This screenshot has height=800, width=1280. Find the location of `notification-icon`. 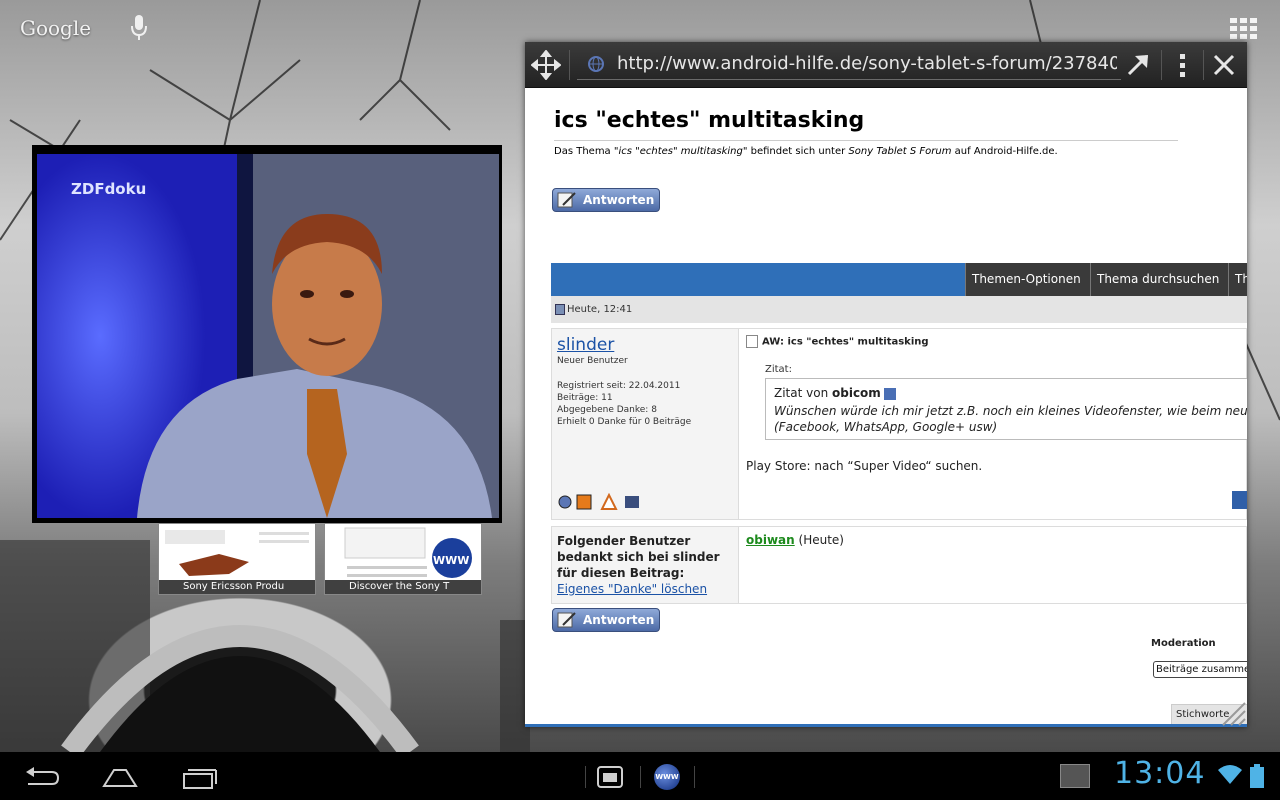

notification-icon is located at coordinates (1075, 776).